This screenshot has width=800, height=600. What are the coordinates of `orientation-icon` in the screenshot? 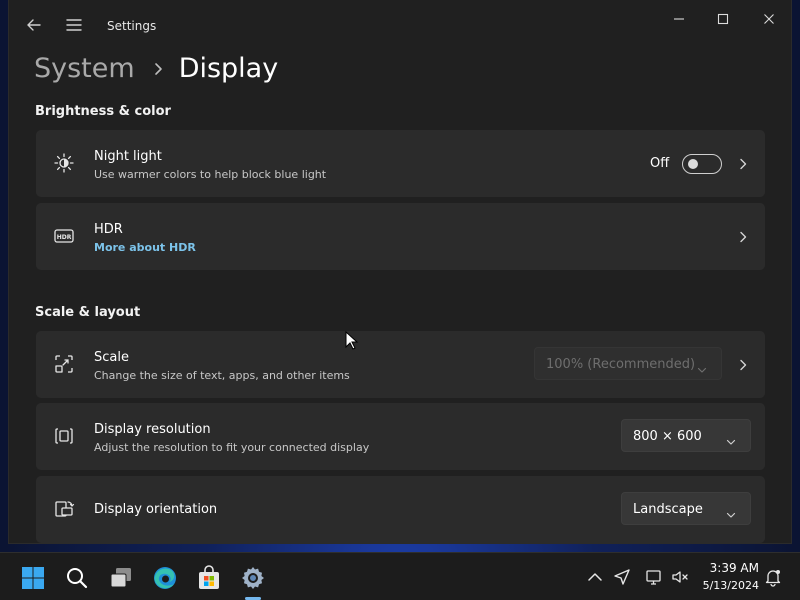 It's located at (64, 509).